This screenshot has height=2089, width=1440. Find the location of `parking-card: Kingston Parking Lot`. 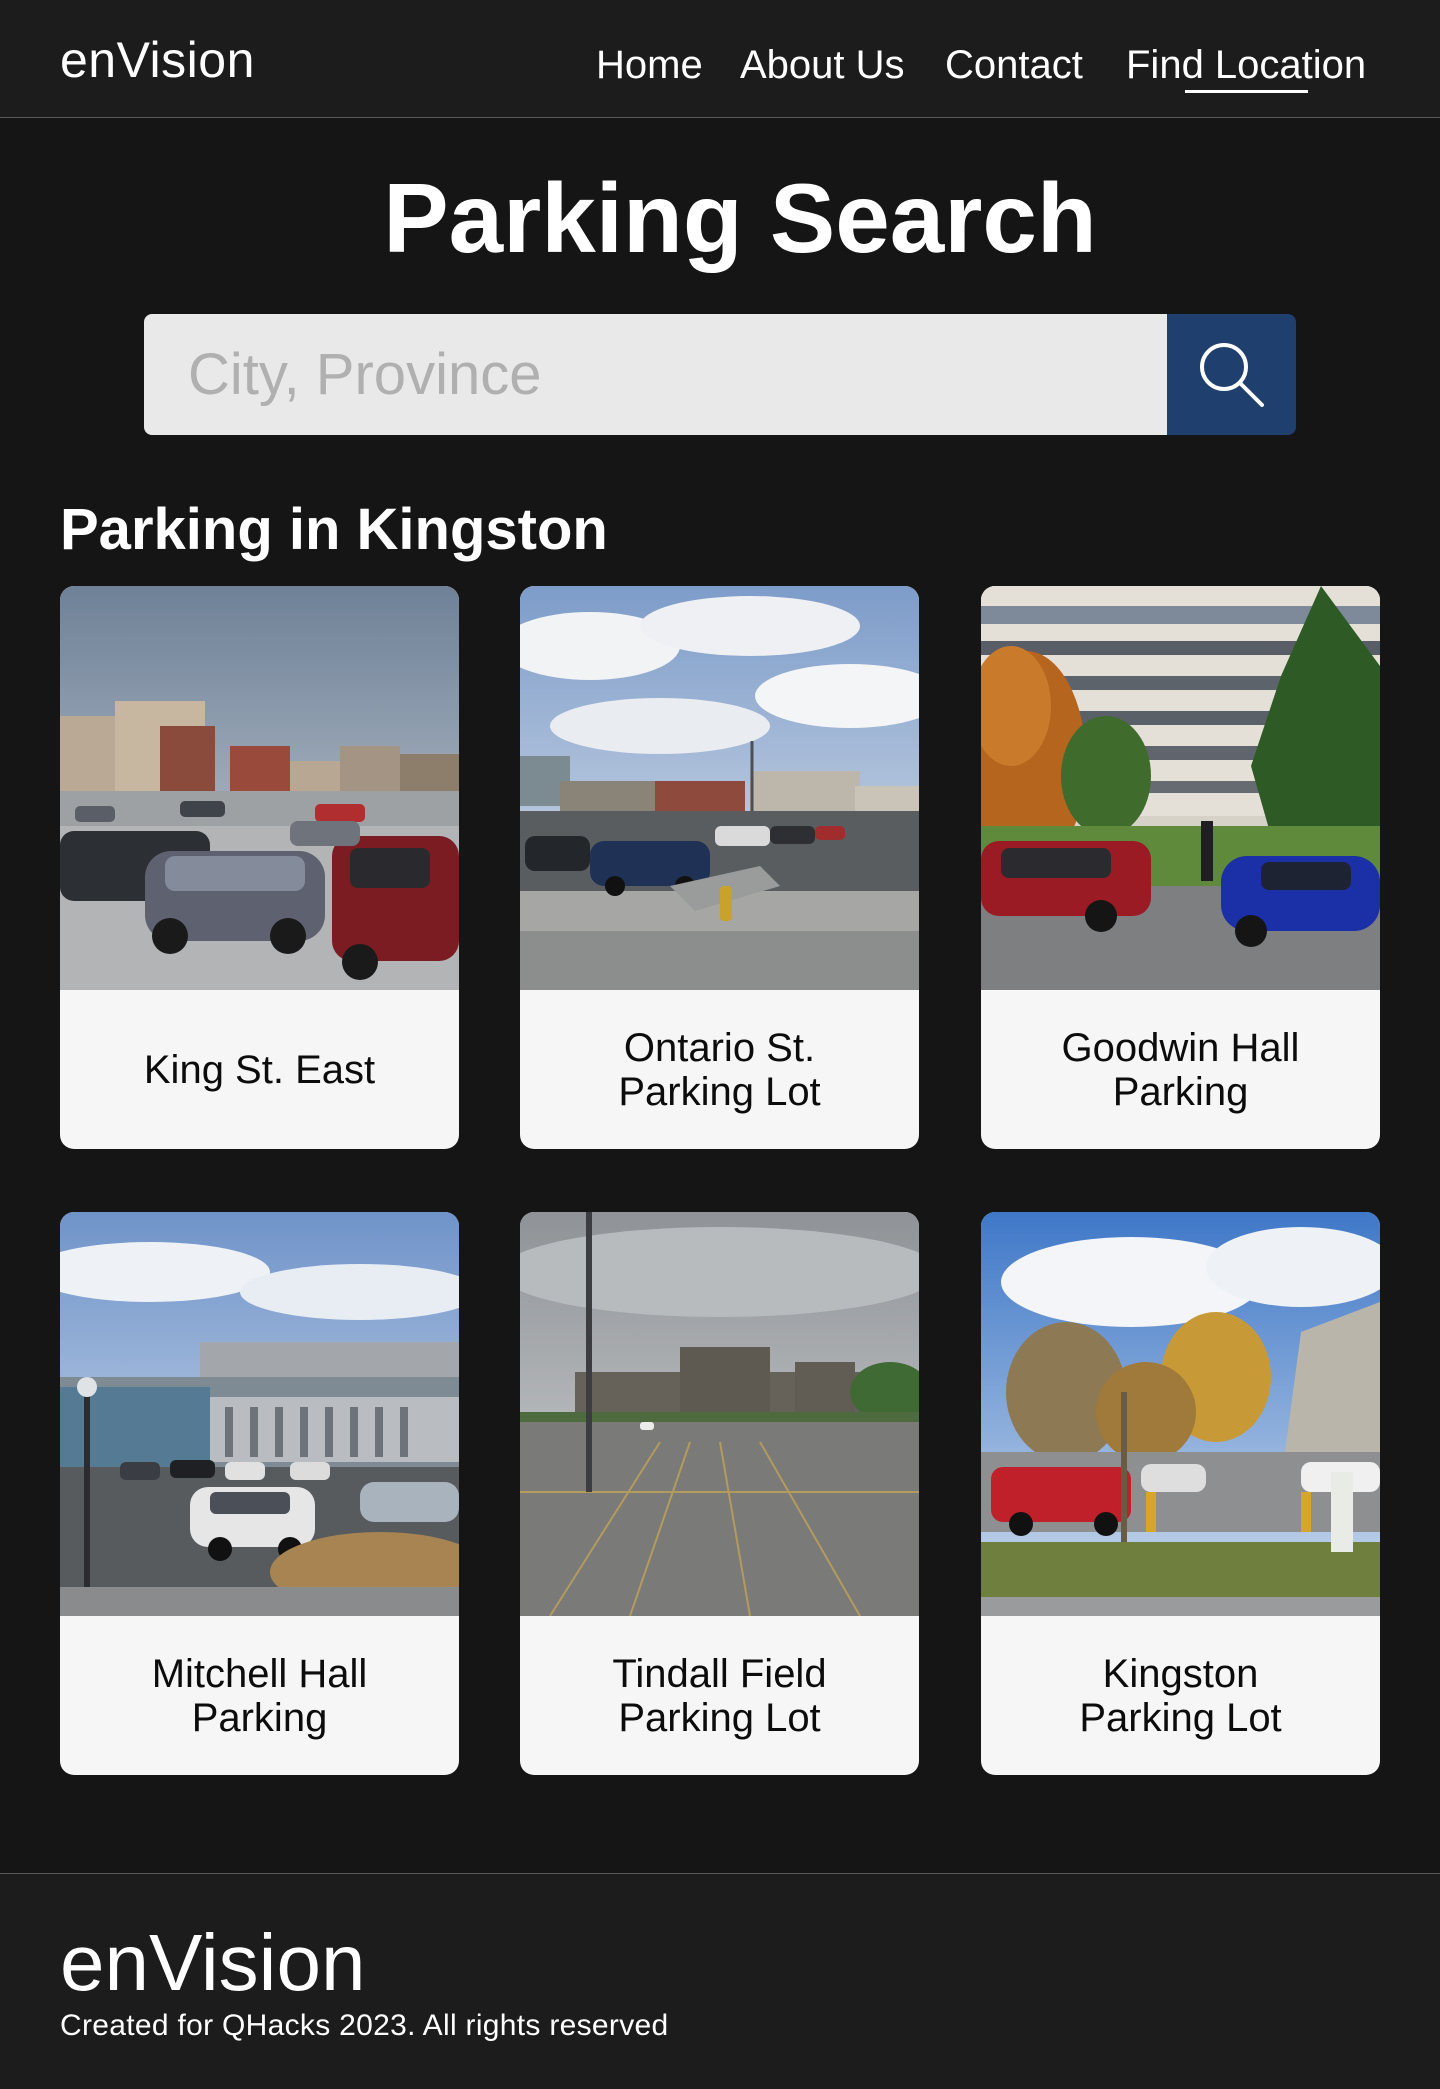

parking-card: Kingston Parking Lot is located at coordinates (1180, 1493).